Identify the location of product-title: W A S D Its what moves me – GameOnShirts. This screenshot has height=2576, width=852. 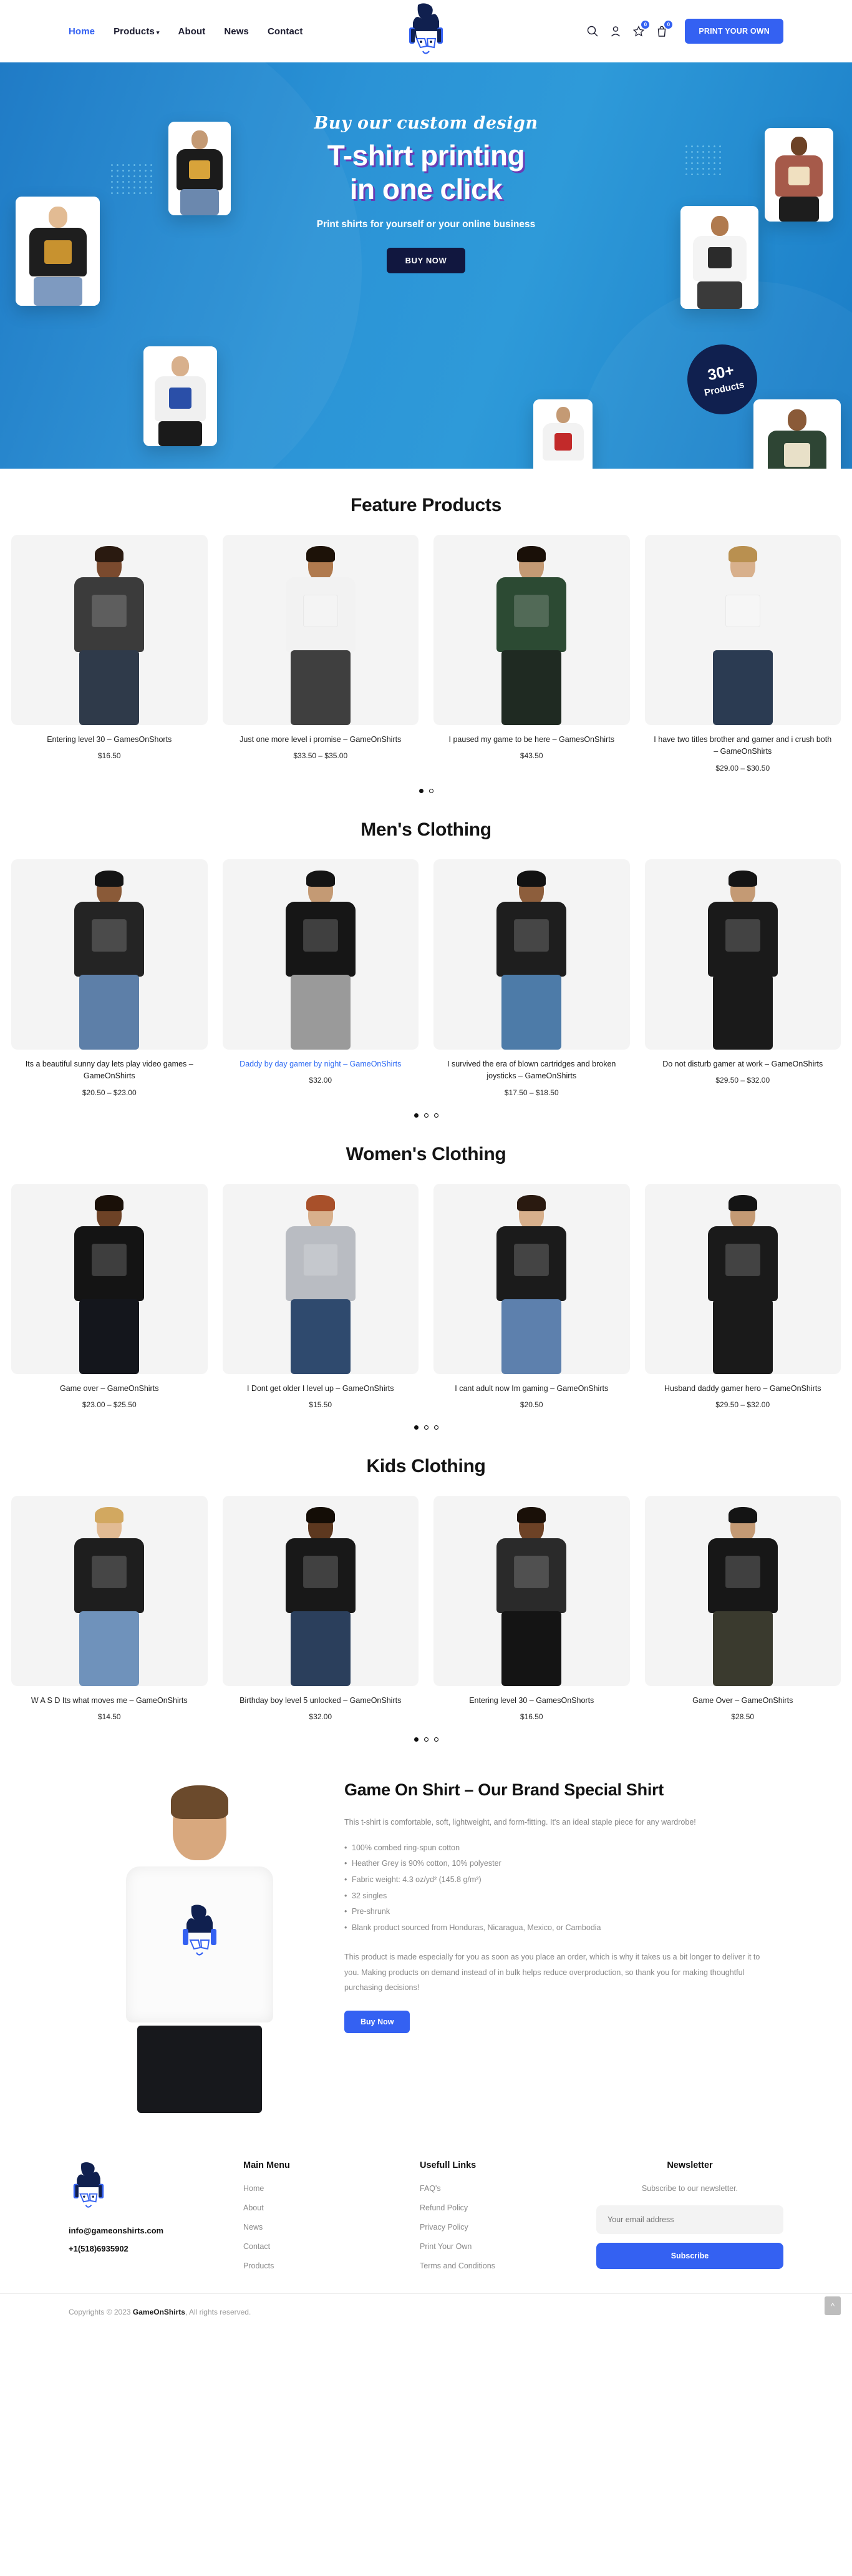
(109, 1701).